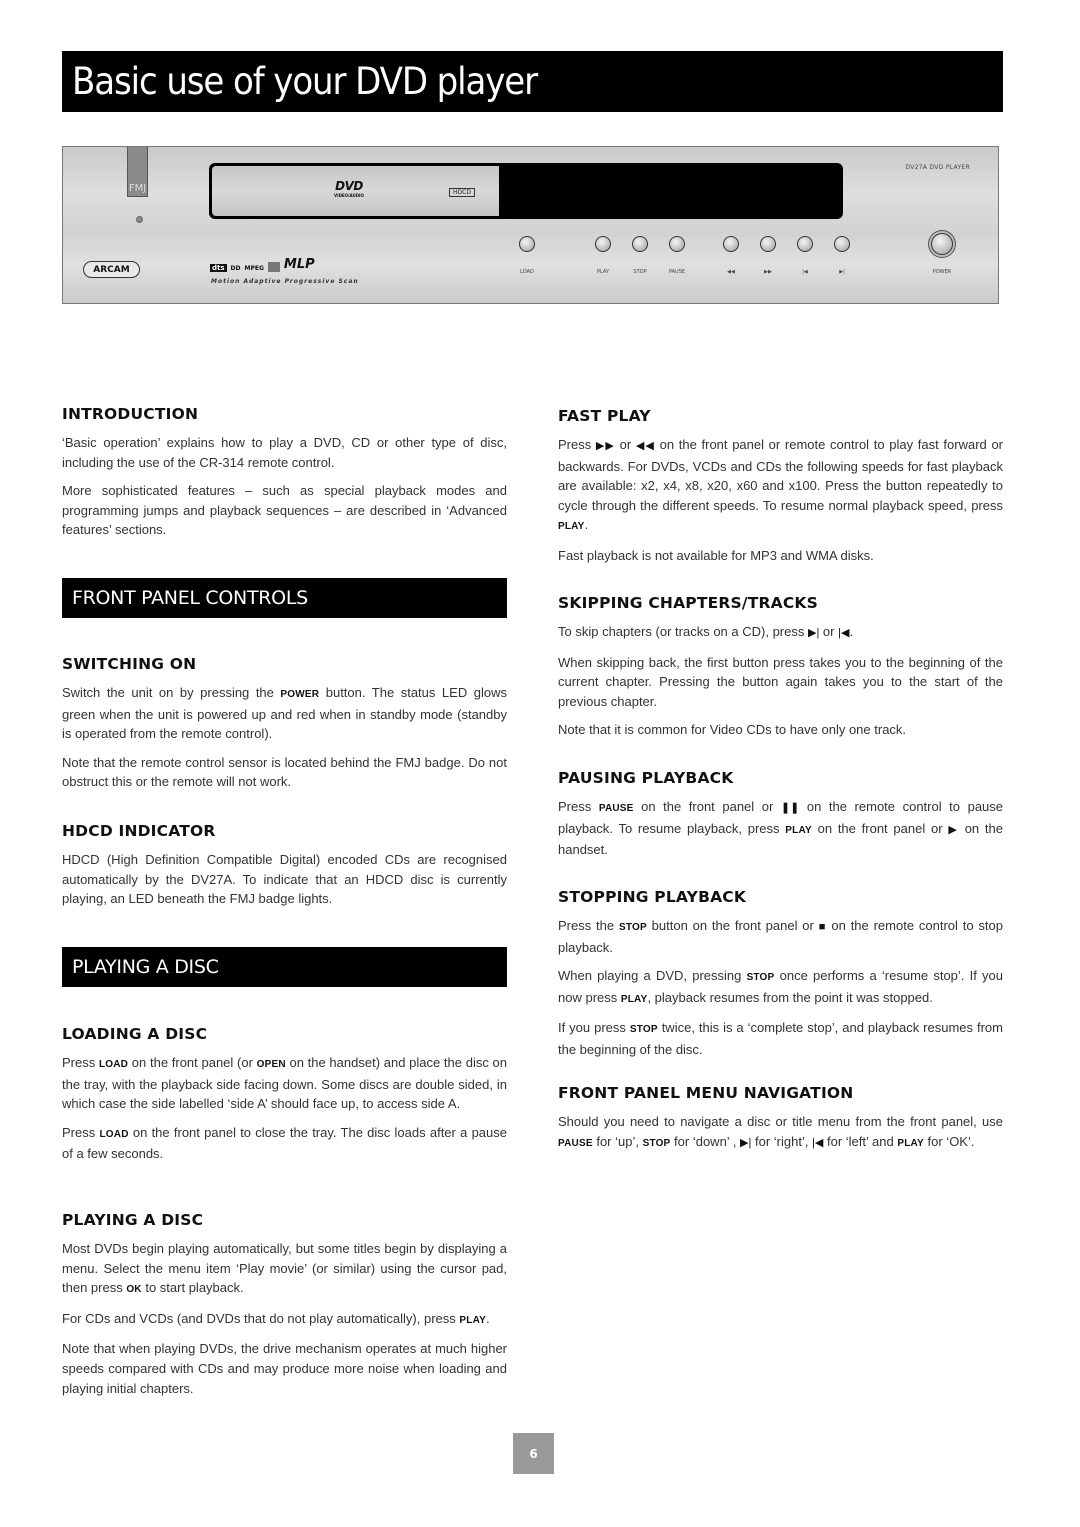  I want to click on fmj-badge: FMJ, so click(137, 172).